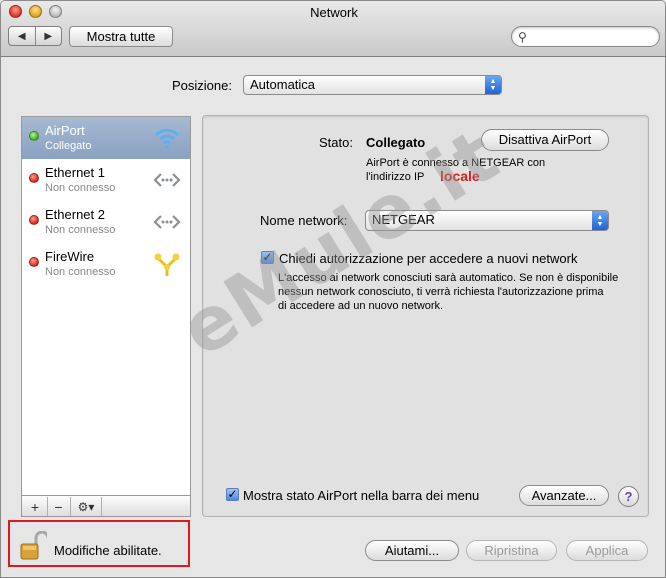 The width and height of the screenshot is (666, 578). I want to click on status-label: Stato:, so click(336, 142).